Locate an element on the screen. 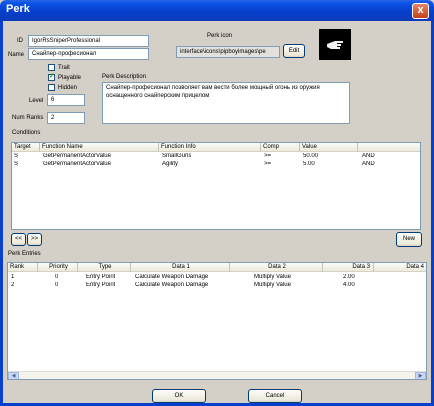 This screenshot has height=406, width=434. entries-col-priority: Priority is located at coordinates (58, 267).